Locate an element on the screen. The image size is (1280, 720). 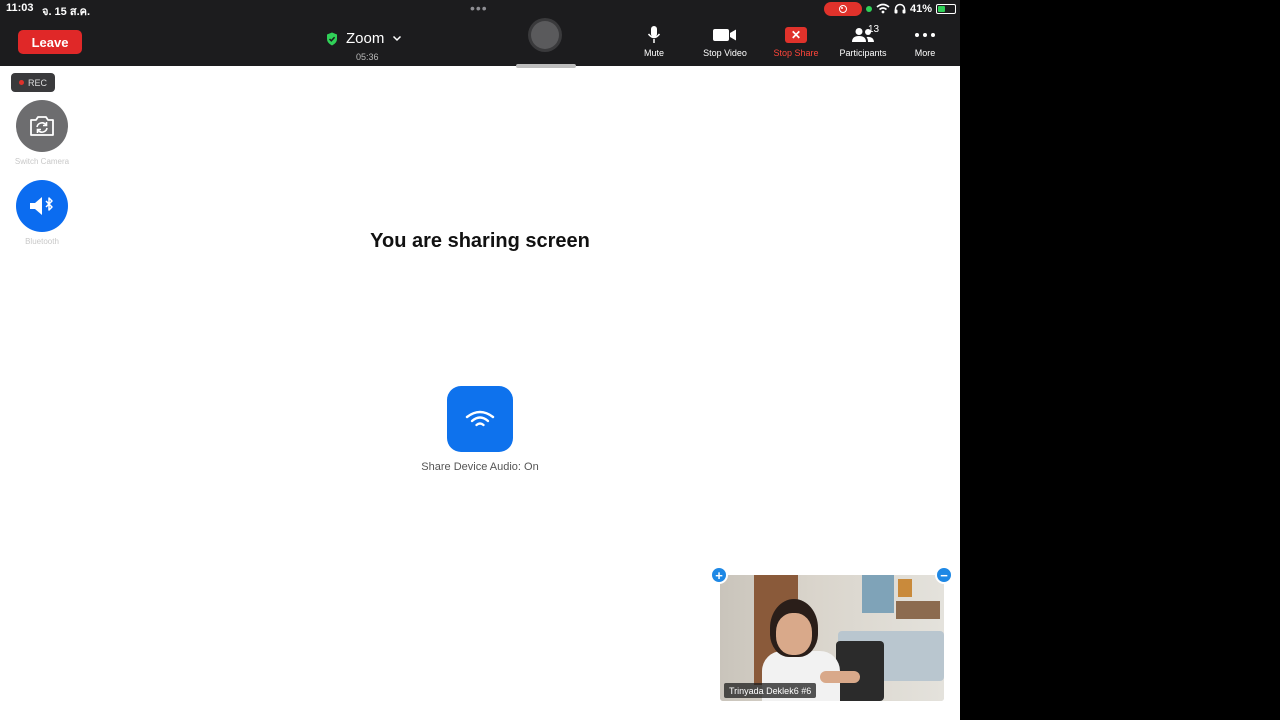
more-label: More is located at coordinates (925, 53).